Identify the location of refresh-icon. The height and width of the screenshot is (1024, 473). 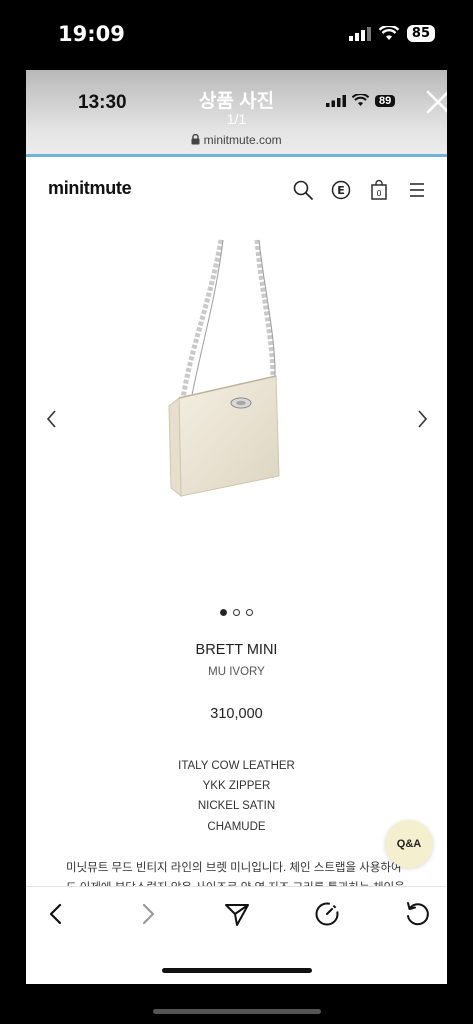
(417, 914).